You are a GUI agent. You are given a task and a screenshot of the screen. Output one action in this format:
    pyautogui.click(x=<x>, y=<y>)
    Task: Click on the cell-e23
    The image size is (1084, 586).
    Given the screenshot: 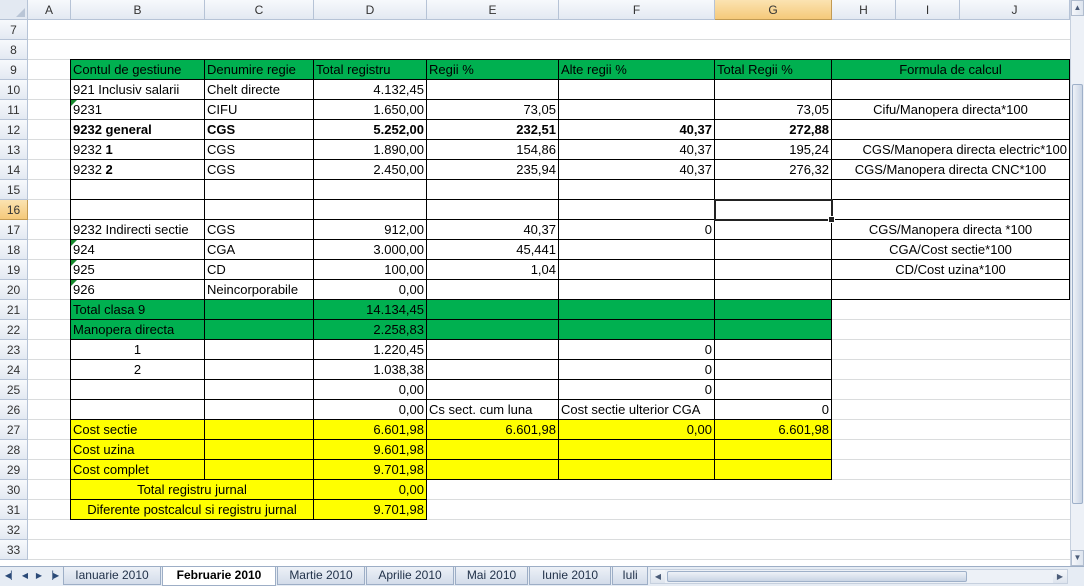 What is the action you would take?
    pyautogui.click(x=492, y=349)
    